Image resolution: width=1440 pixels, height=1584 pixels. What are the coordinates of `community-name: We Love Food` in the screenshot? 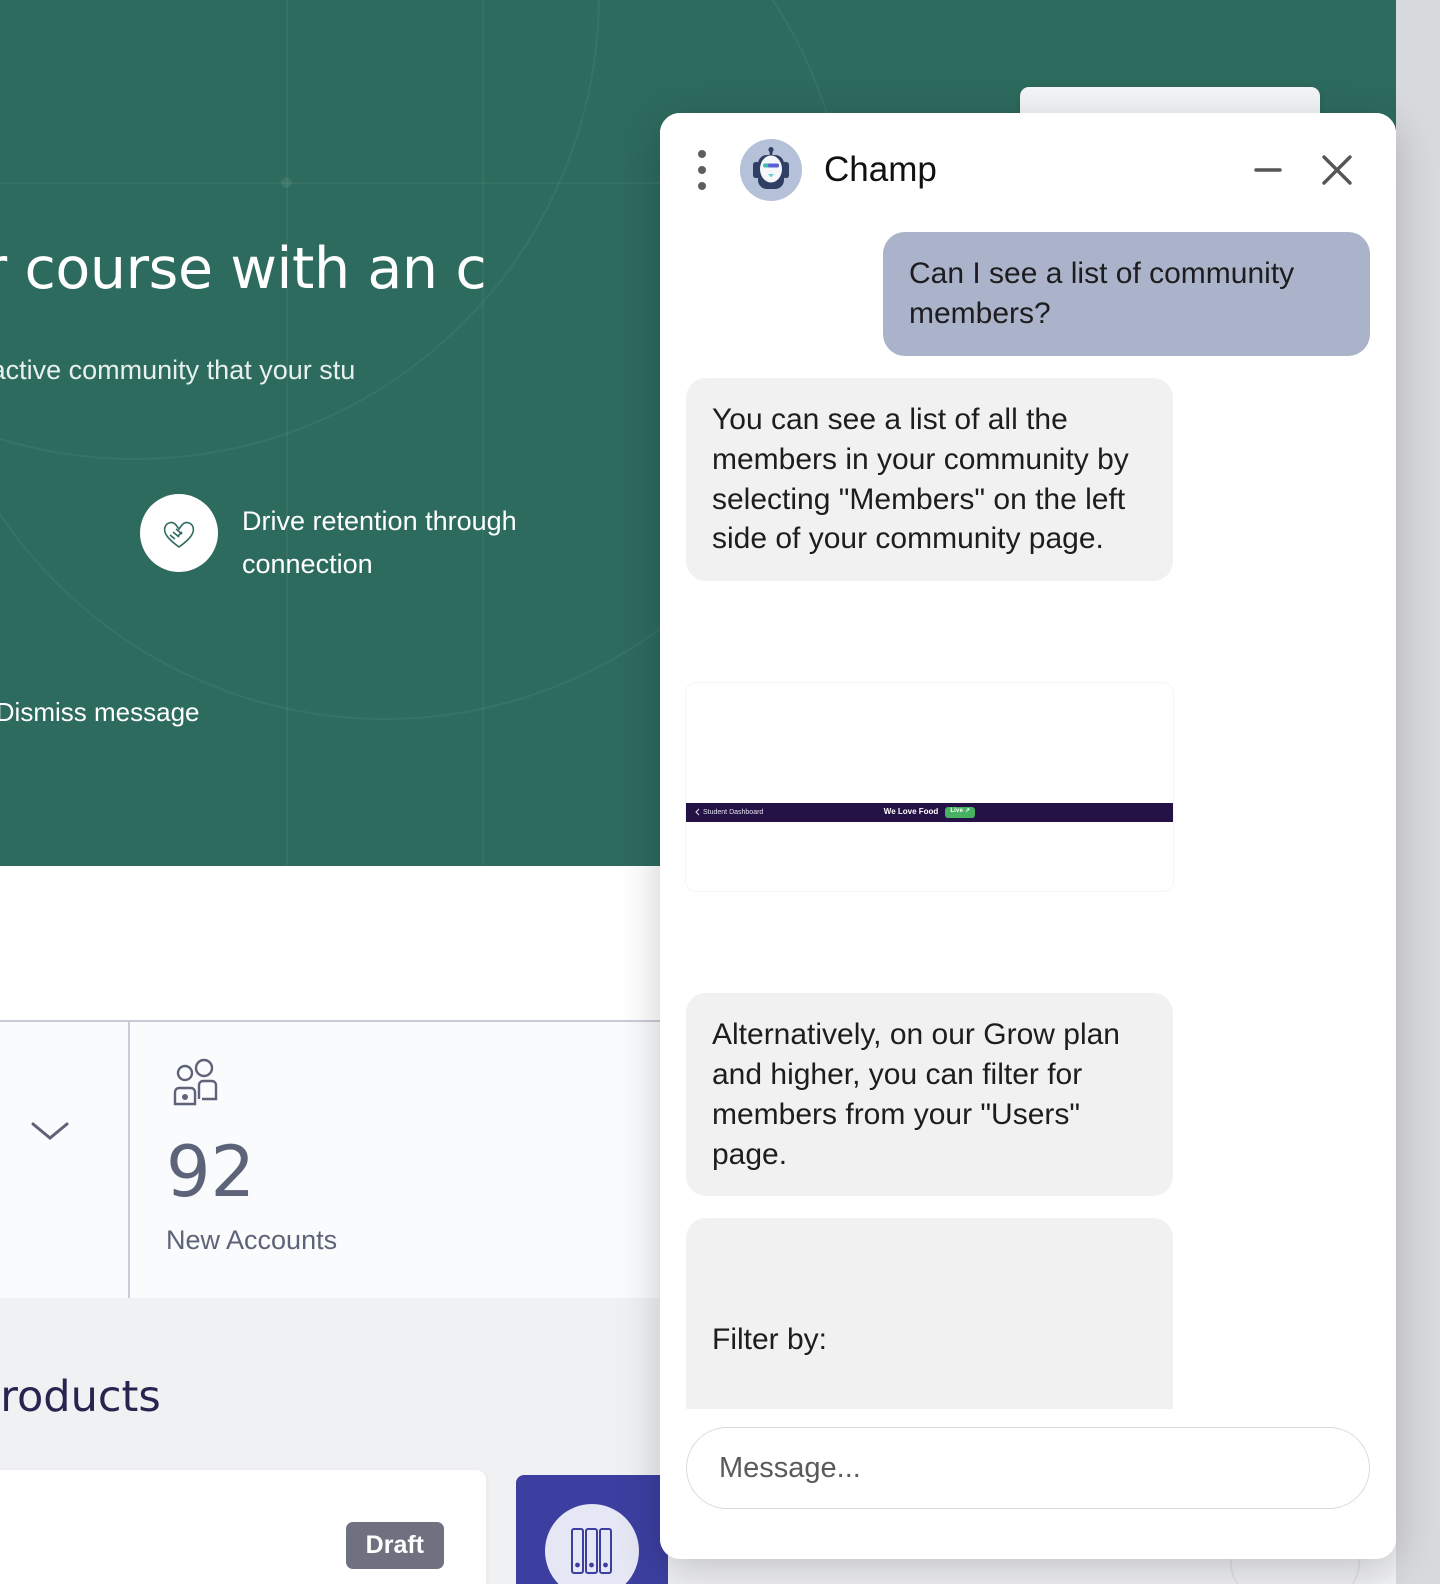 It's located at (911, 811).